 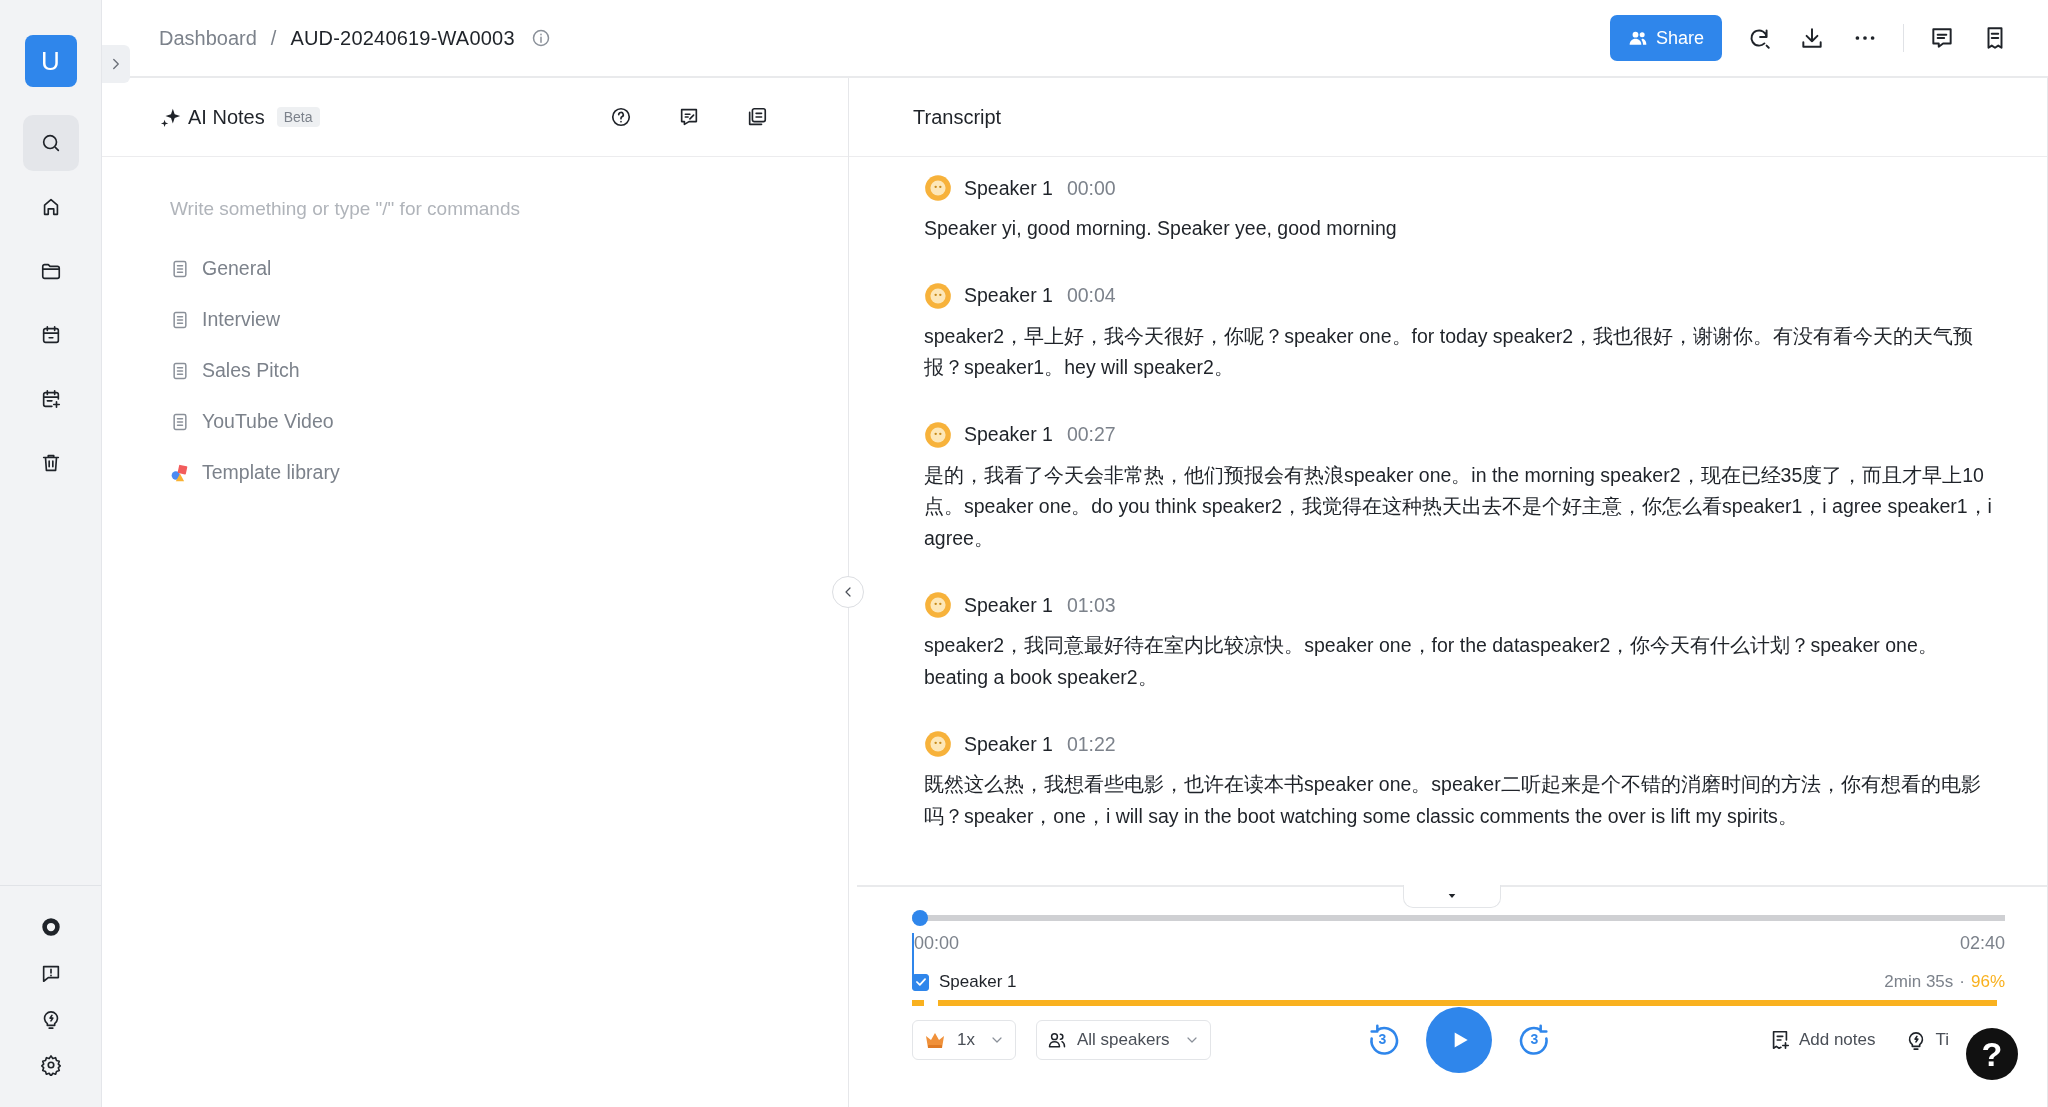 What do you see at coordinates (978, 982) in the screenshot?
I see `speaker-label: Speaker 1` at bounding box center [978, 982].